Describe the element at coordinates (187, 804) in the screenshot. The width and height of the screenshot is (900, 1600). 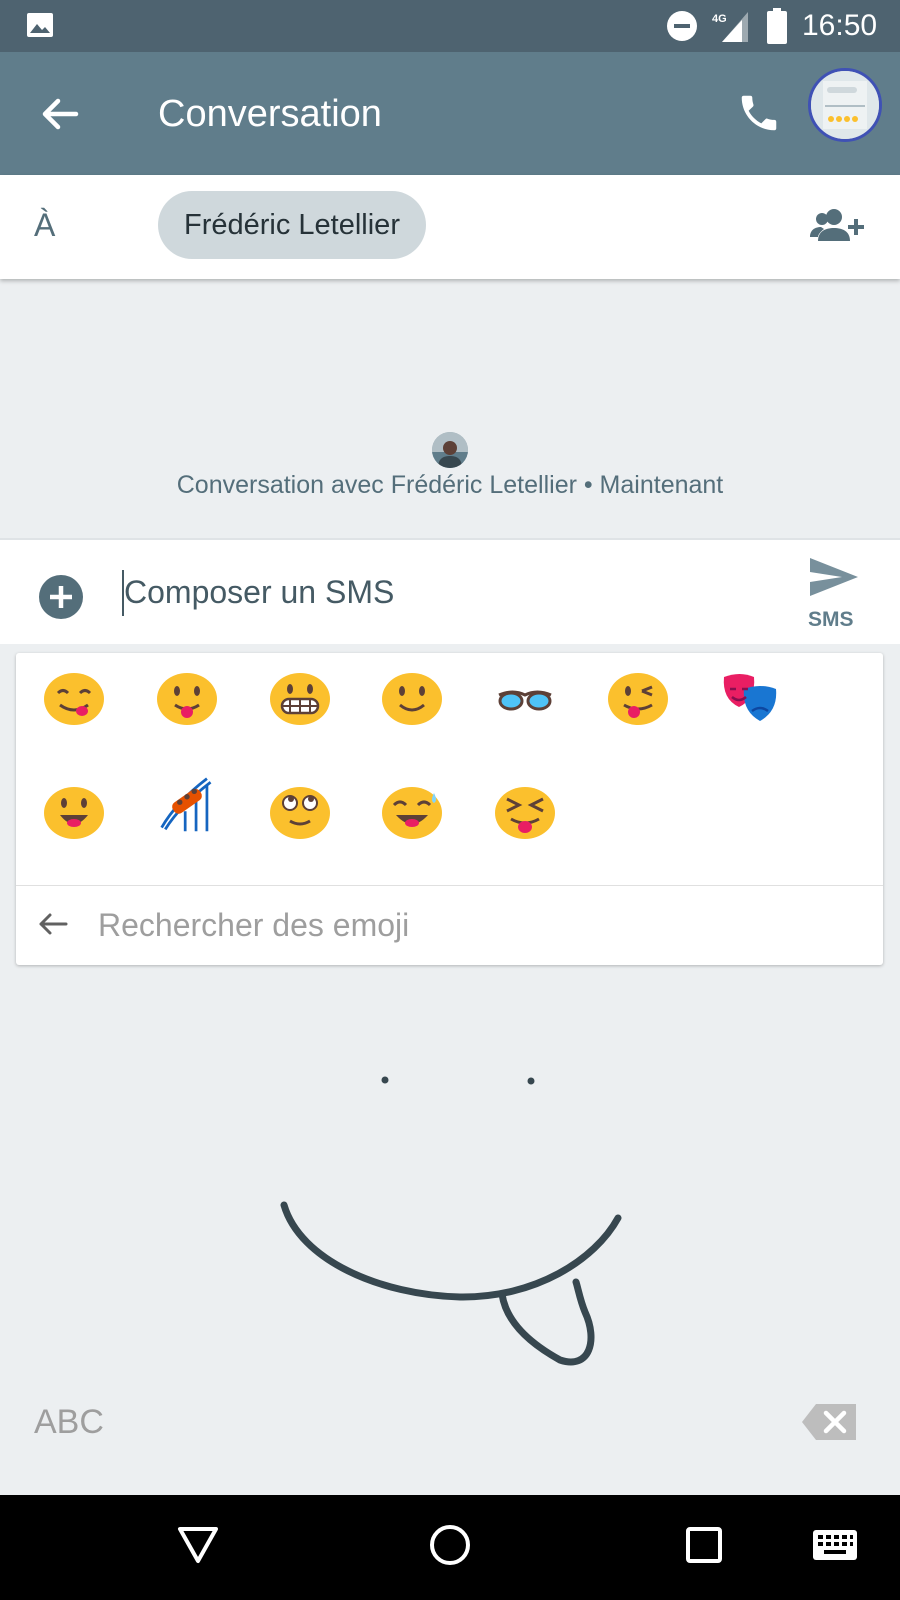
I see `roller-coaster-emoji` at that location.